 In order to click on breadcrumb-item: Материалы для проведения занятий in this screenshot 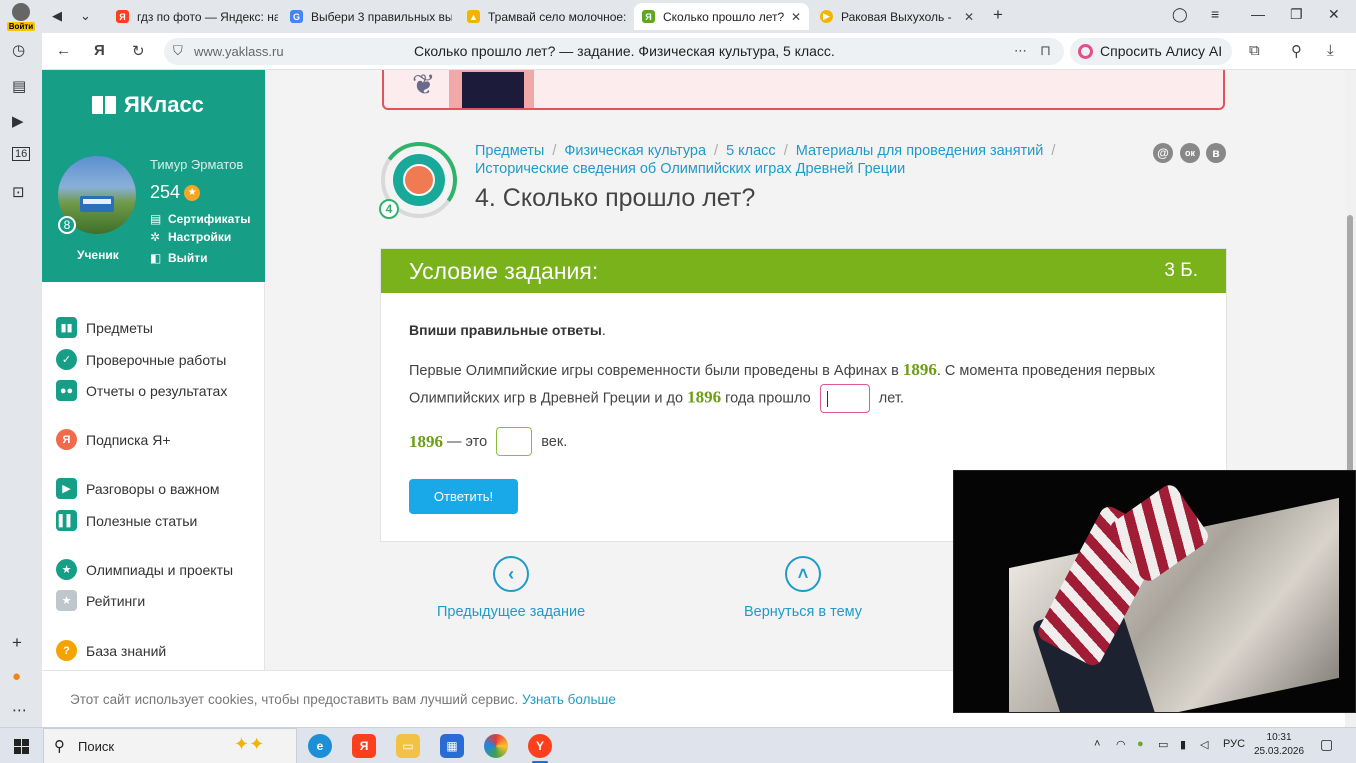, I will do `click(920, 151)`.